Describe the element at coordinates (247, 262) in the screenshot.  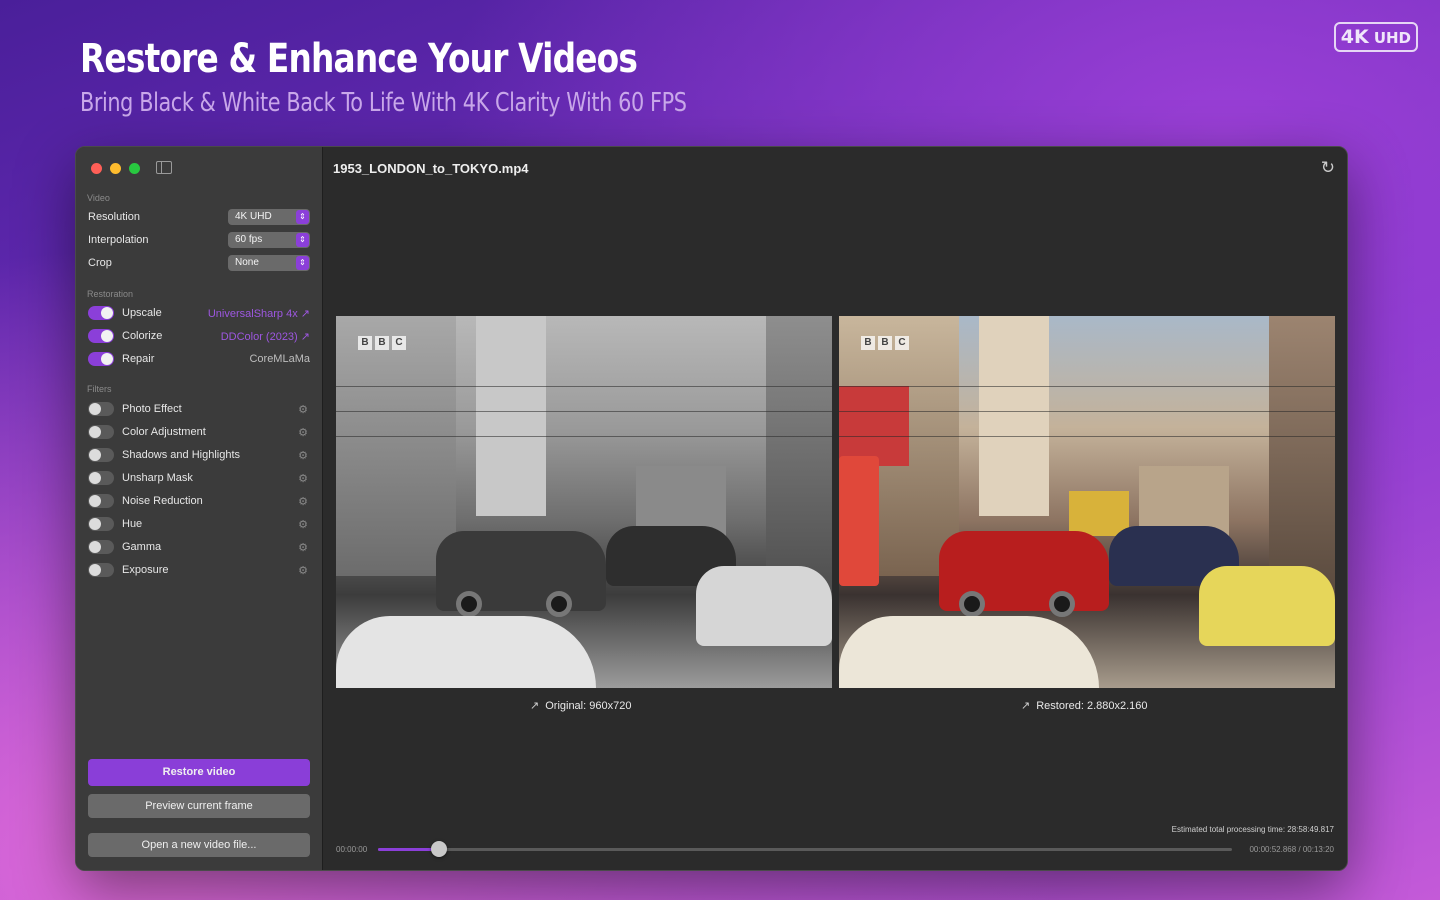
I see `crop-value: None` at that location.